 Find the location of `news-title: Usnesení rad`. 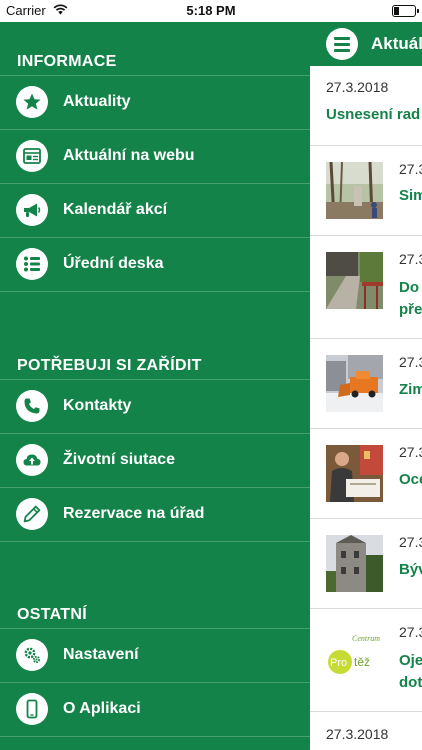

news-title: Usnesení rad is located at coordinates (373, 114).